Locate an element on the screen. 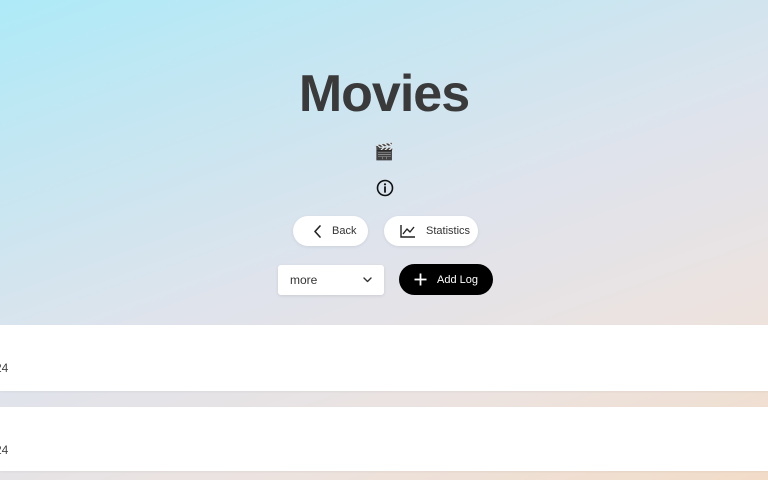 This screenshot has width=768, height=480. line-chart-icon is located at coordinates (407, 231).